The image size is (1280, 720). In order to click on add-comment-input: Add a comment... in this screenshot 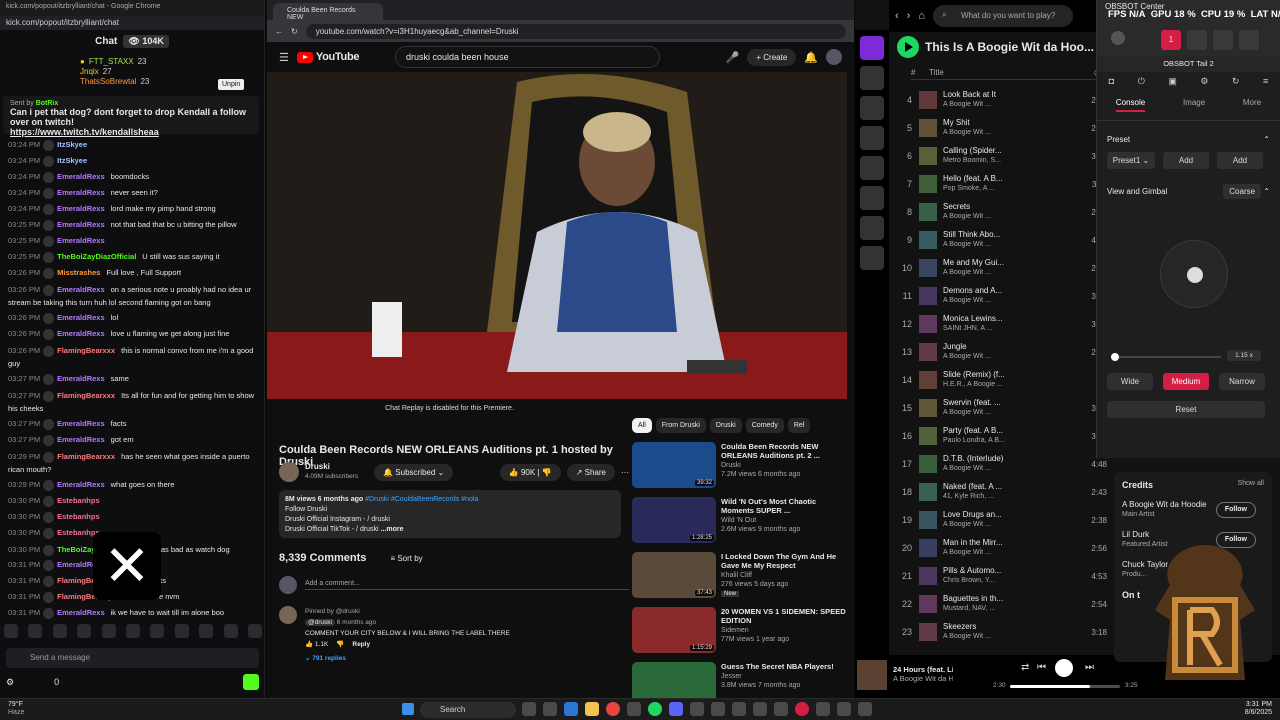, I will do `click(467, 585)`.